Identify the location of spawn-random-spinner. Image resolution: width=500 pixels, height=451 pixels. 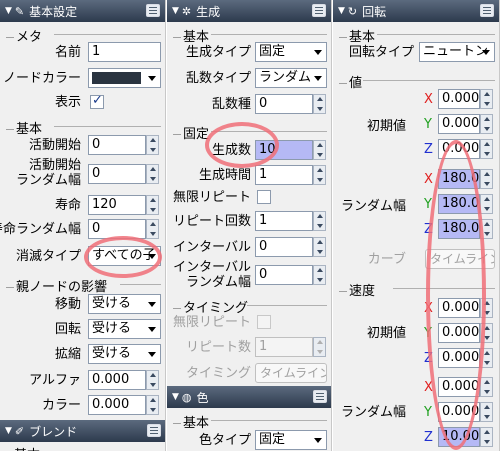
(152, 174).